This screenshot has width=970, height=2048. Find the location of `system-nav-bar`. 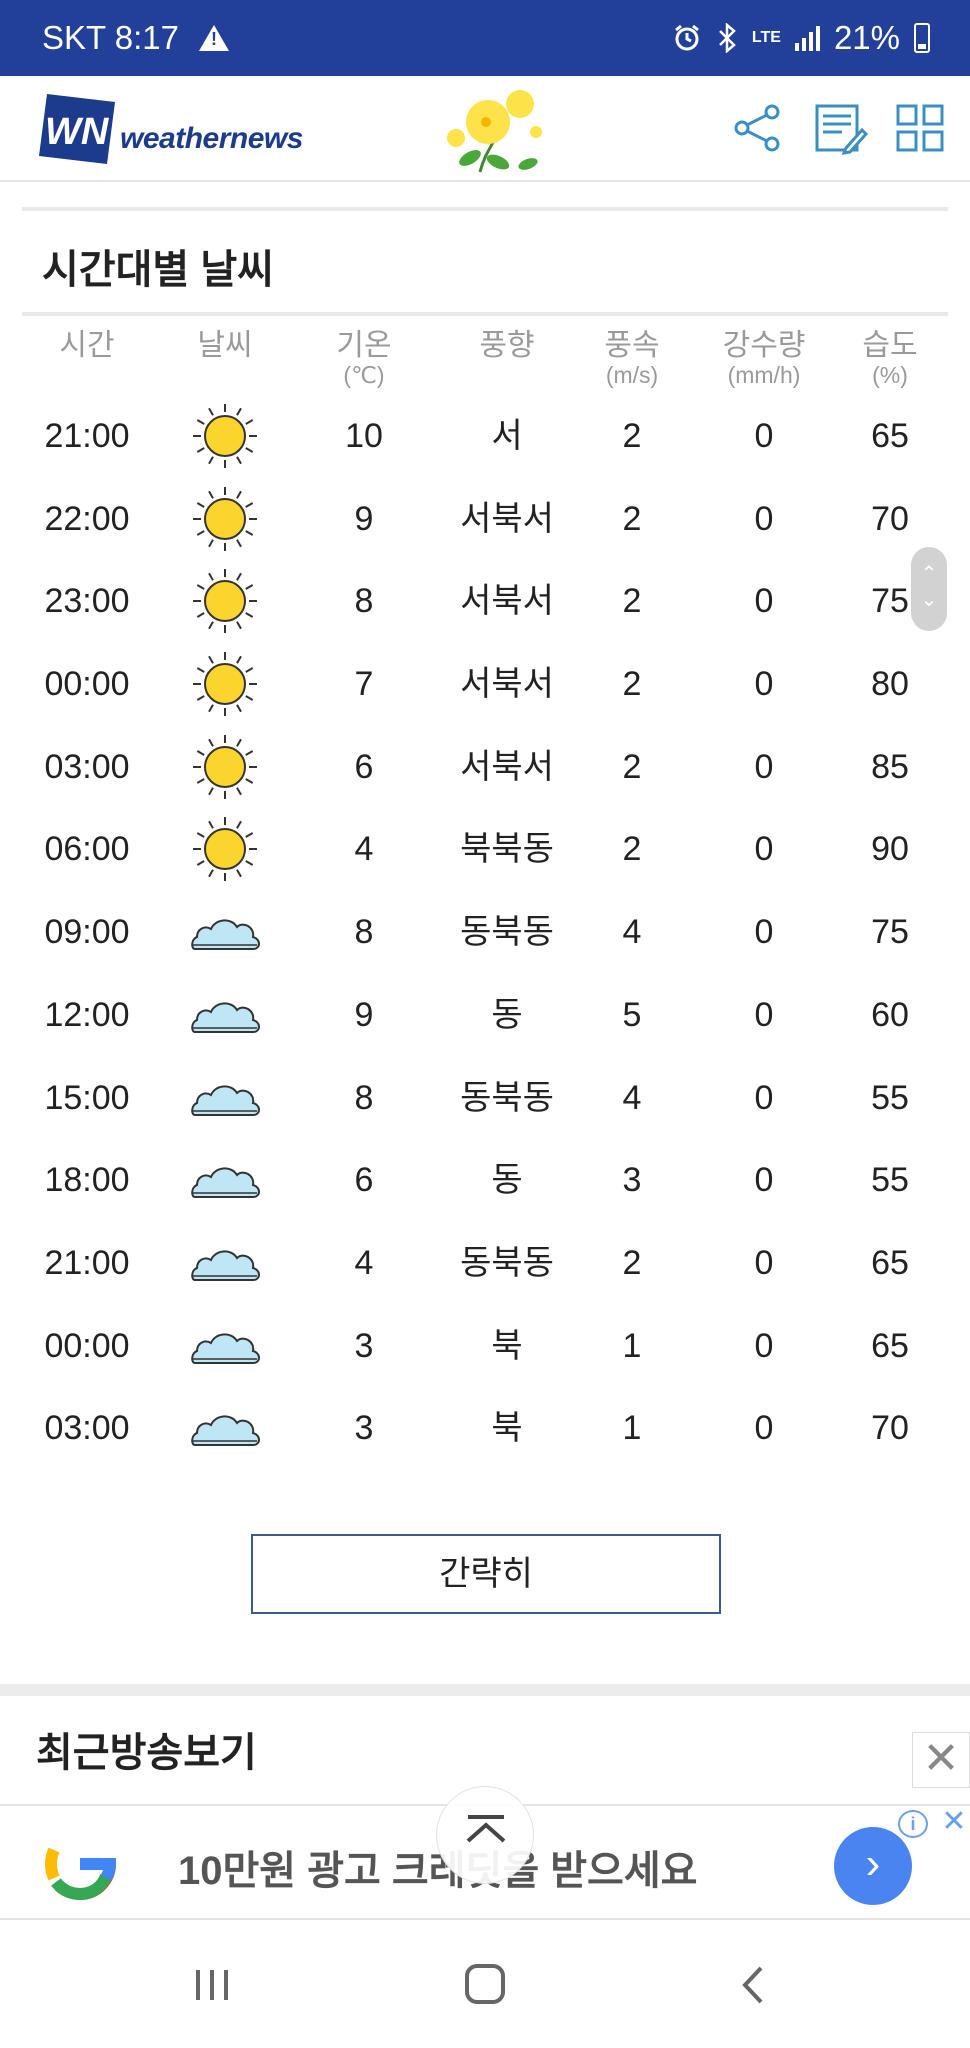

system-nav-bar is located at coordinates (485, 1985).